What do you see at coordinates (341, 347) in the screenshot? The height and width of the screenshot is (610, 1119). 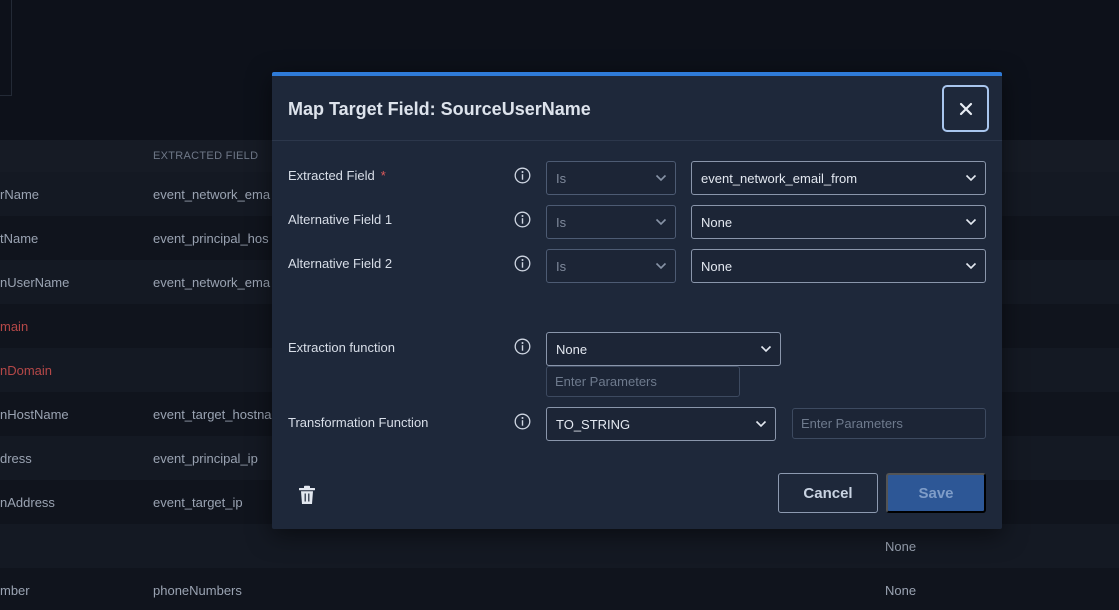 I see `extraction-function-label: Extraction function` at bounding box center [341, 347].